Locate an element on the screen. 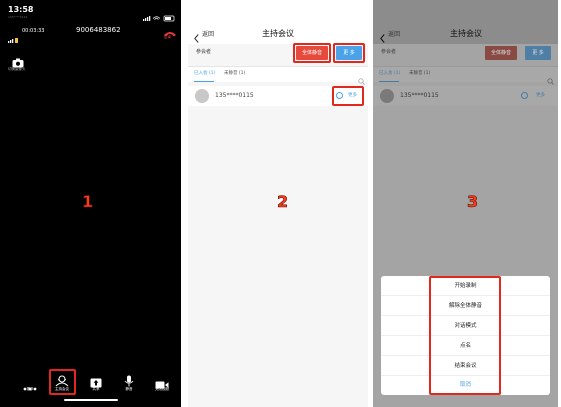  mute-all-button: 全体静音 is located at coordinates (501, 53).